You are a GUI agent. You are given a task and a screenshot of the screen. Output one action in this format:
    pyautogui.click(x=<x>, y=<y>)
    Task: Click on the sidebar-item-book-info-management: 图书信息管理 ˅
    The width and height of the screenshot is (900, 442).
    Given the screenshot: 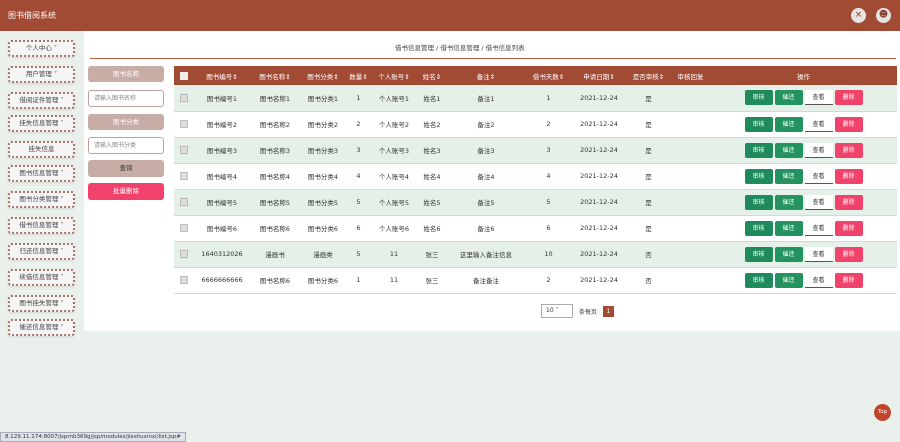 What is the action you would take?
    pyautogui.click(x=41, y=173)
    